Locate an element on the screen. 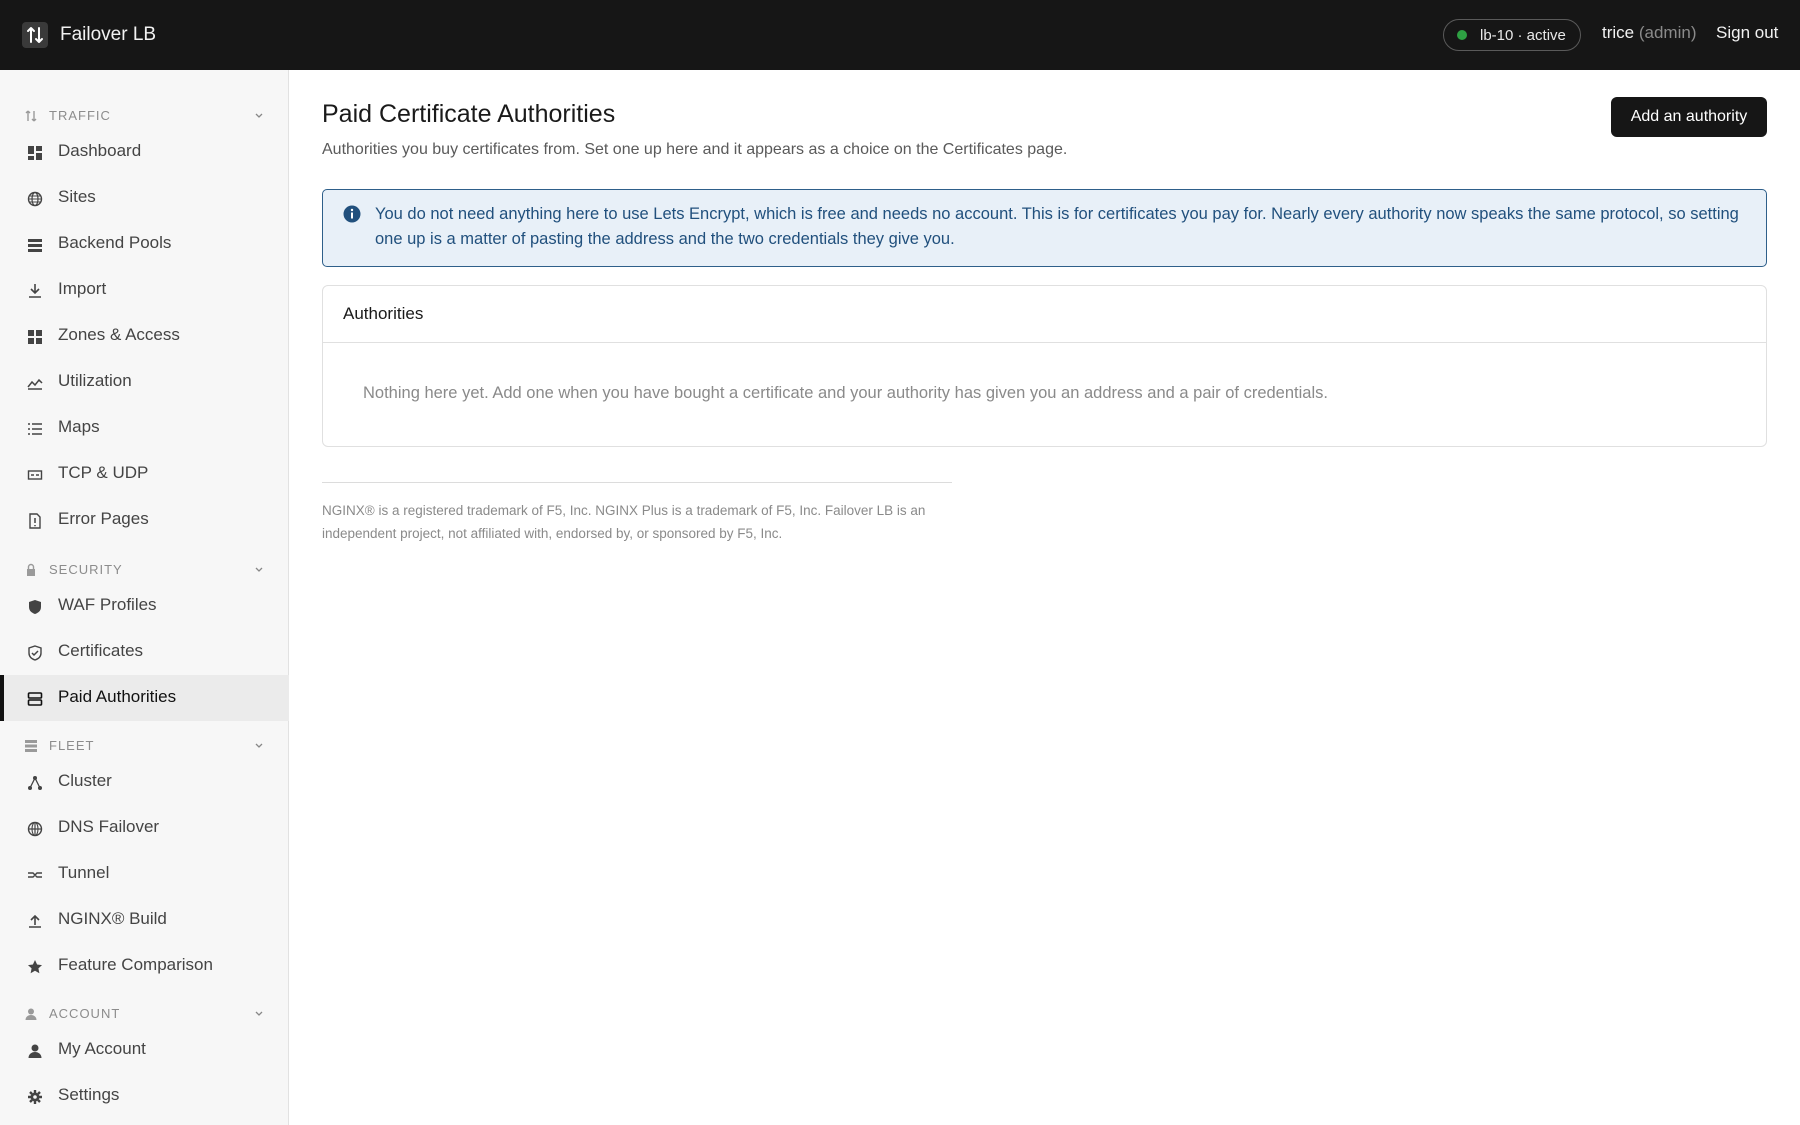  stack-icon is located at coordinates (35, 245).